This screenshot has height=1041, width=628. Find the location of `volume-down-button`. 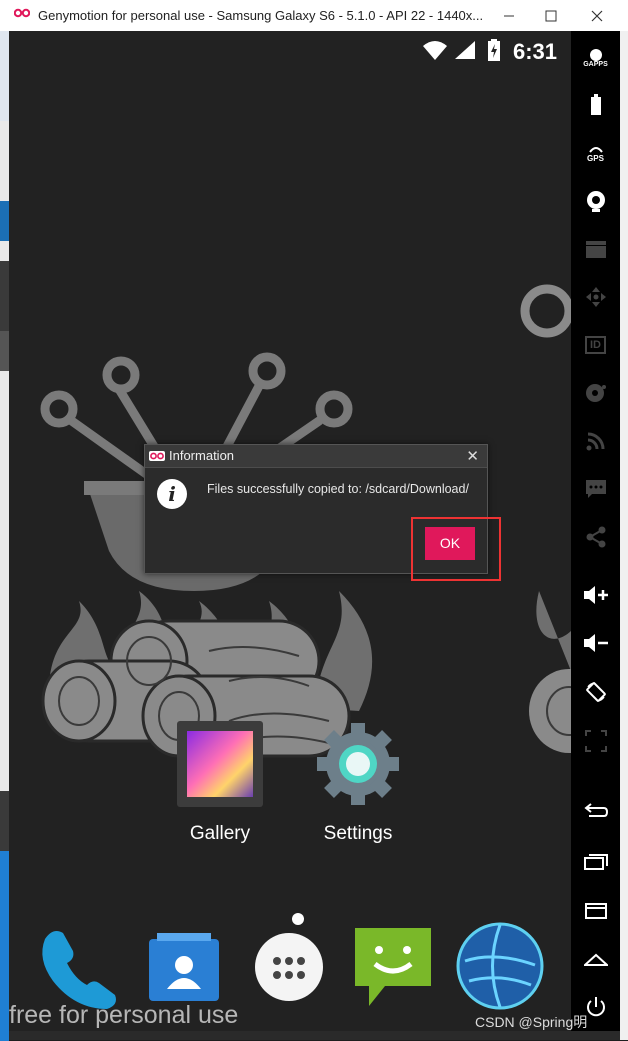

volume-down-button is located at coordinates (595, 643).